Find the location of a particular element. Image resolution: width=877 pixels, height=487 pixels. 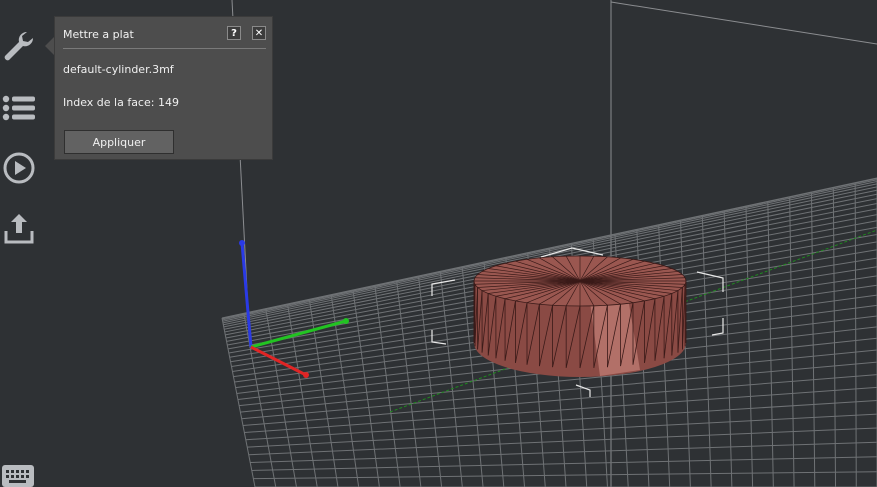

keyboard-button is located at coordinates (18, 475).